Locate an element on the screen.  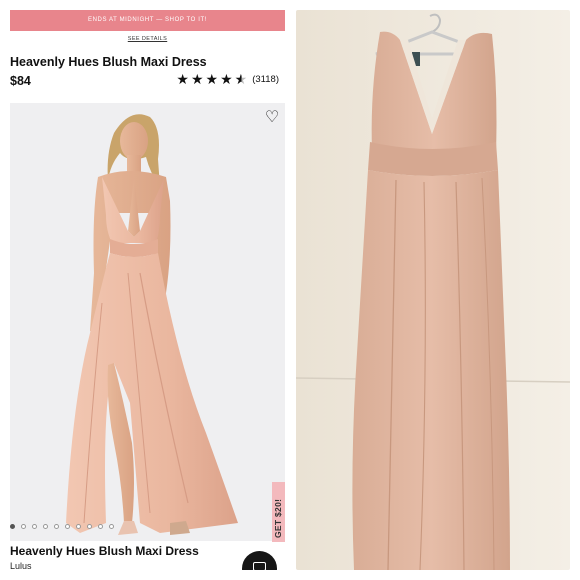
product-price: $84 is located at coordinates (20, 81).